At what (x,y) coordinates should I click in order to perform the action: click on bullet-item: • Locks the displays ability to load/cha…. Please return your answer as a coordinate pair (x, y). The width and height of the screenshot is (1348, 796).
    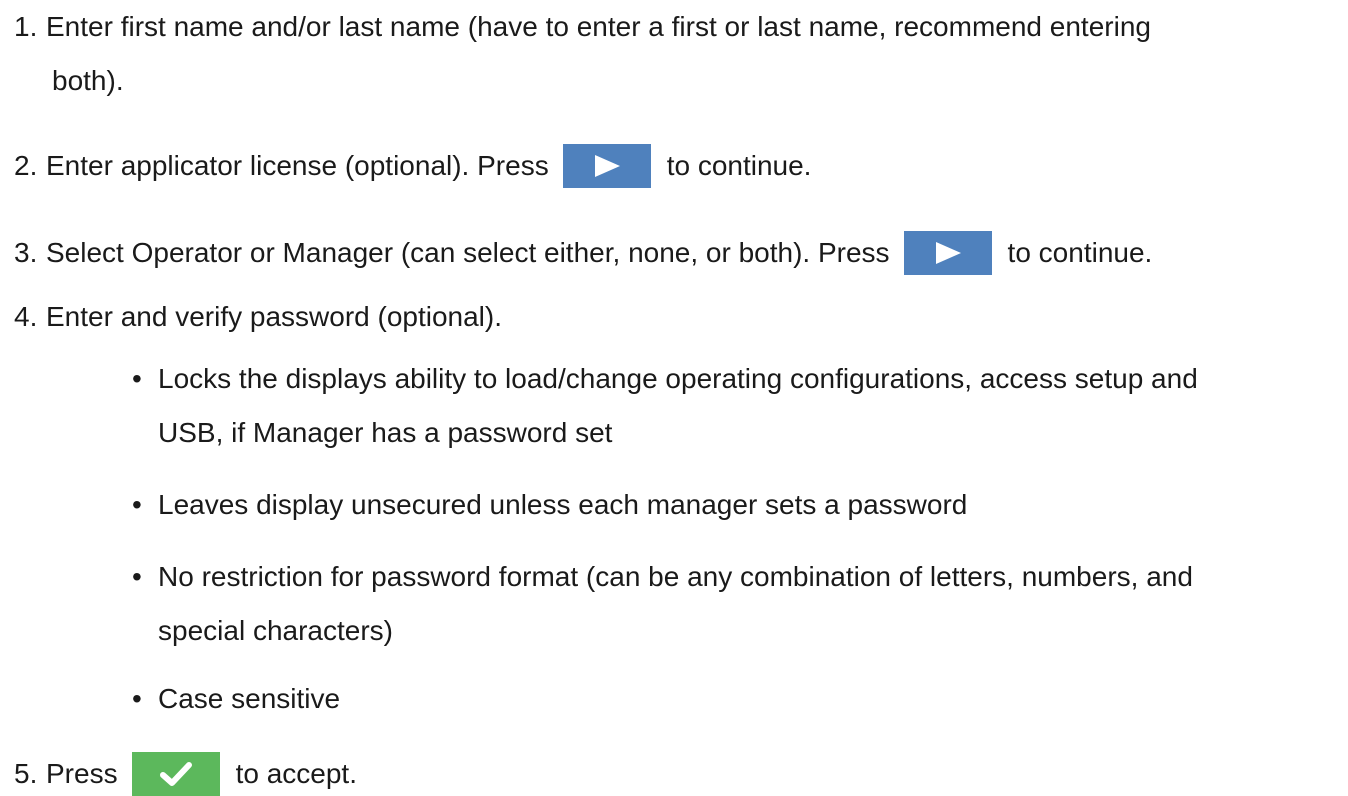
    Looking at the image, I should click on (665, 379).